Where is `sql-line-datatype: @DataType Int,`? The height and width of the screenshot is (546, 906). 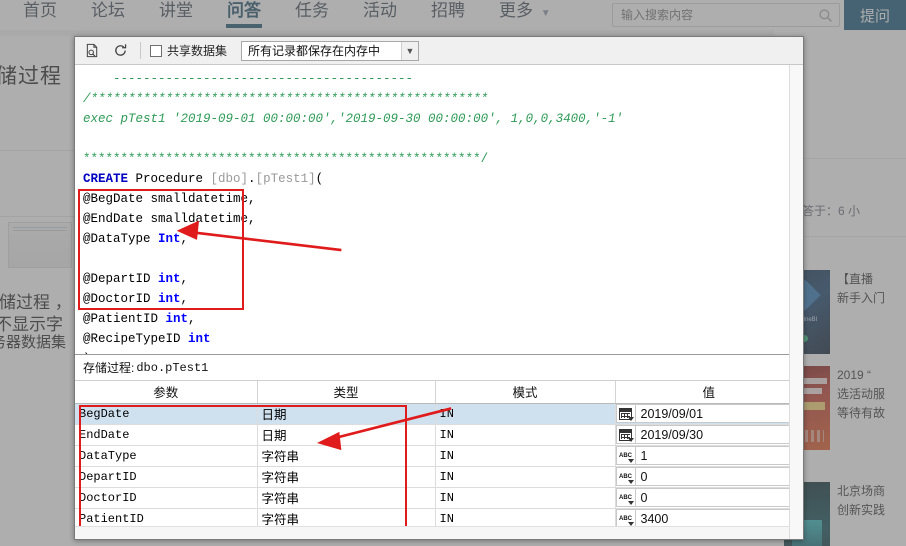
sql-line-datatype: @DataType Int, is located at coordinates (136, 239).